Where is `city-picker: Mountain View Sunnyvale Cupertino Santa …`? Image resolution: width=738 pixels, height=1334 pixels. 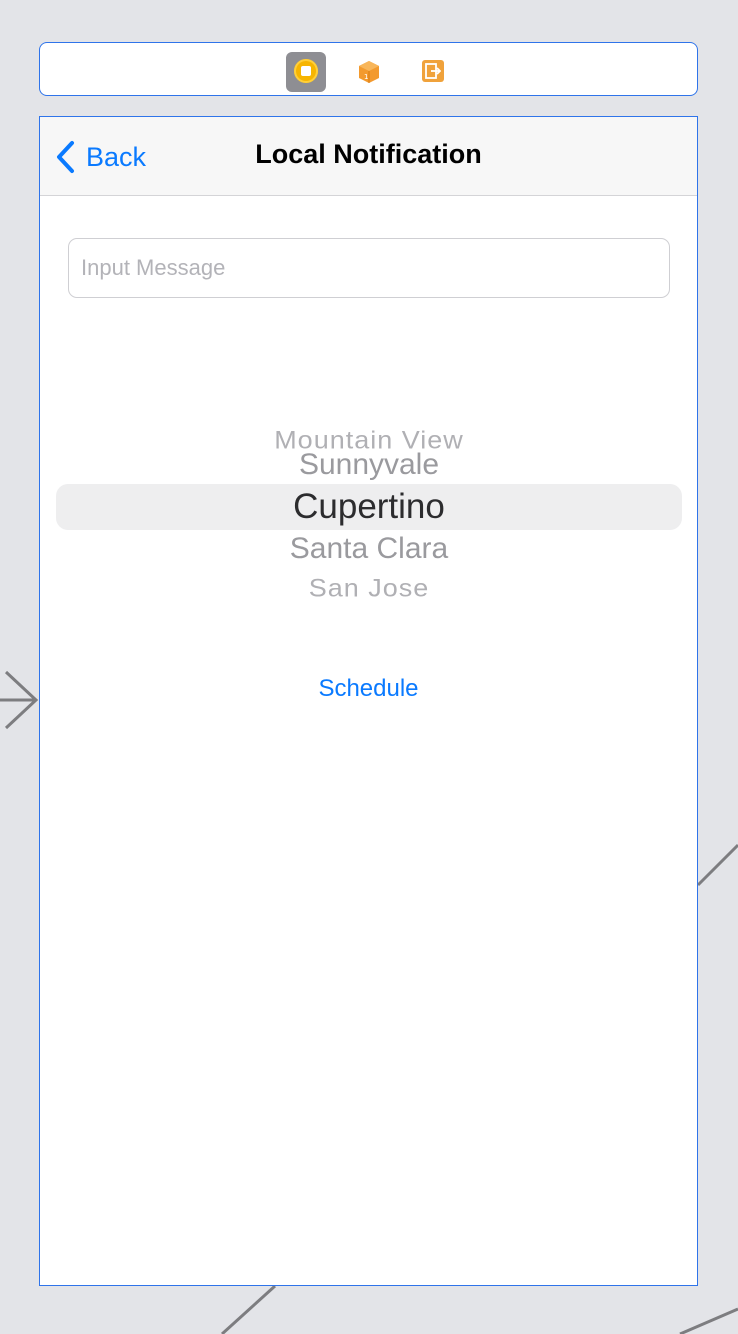
city-picker: Mountain View Sunnyvale Cupertino Santa … is located at coordinates (369, 502).